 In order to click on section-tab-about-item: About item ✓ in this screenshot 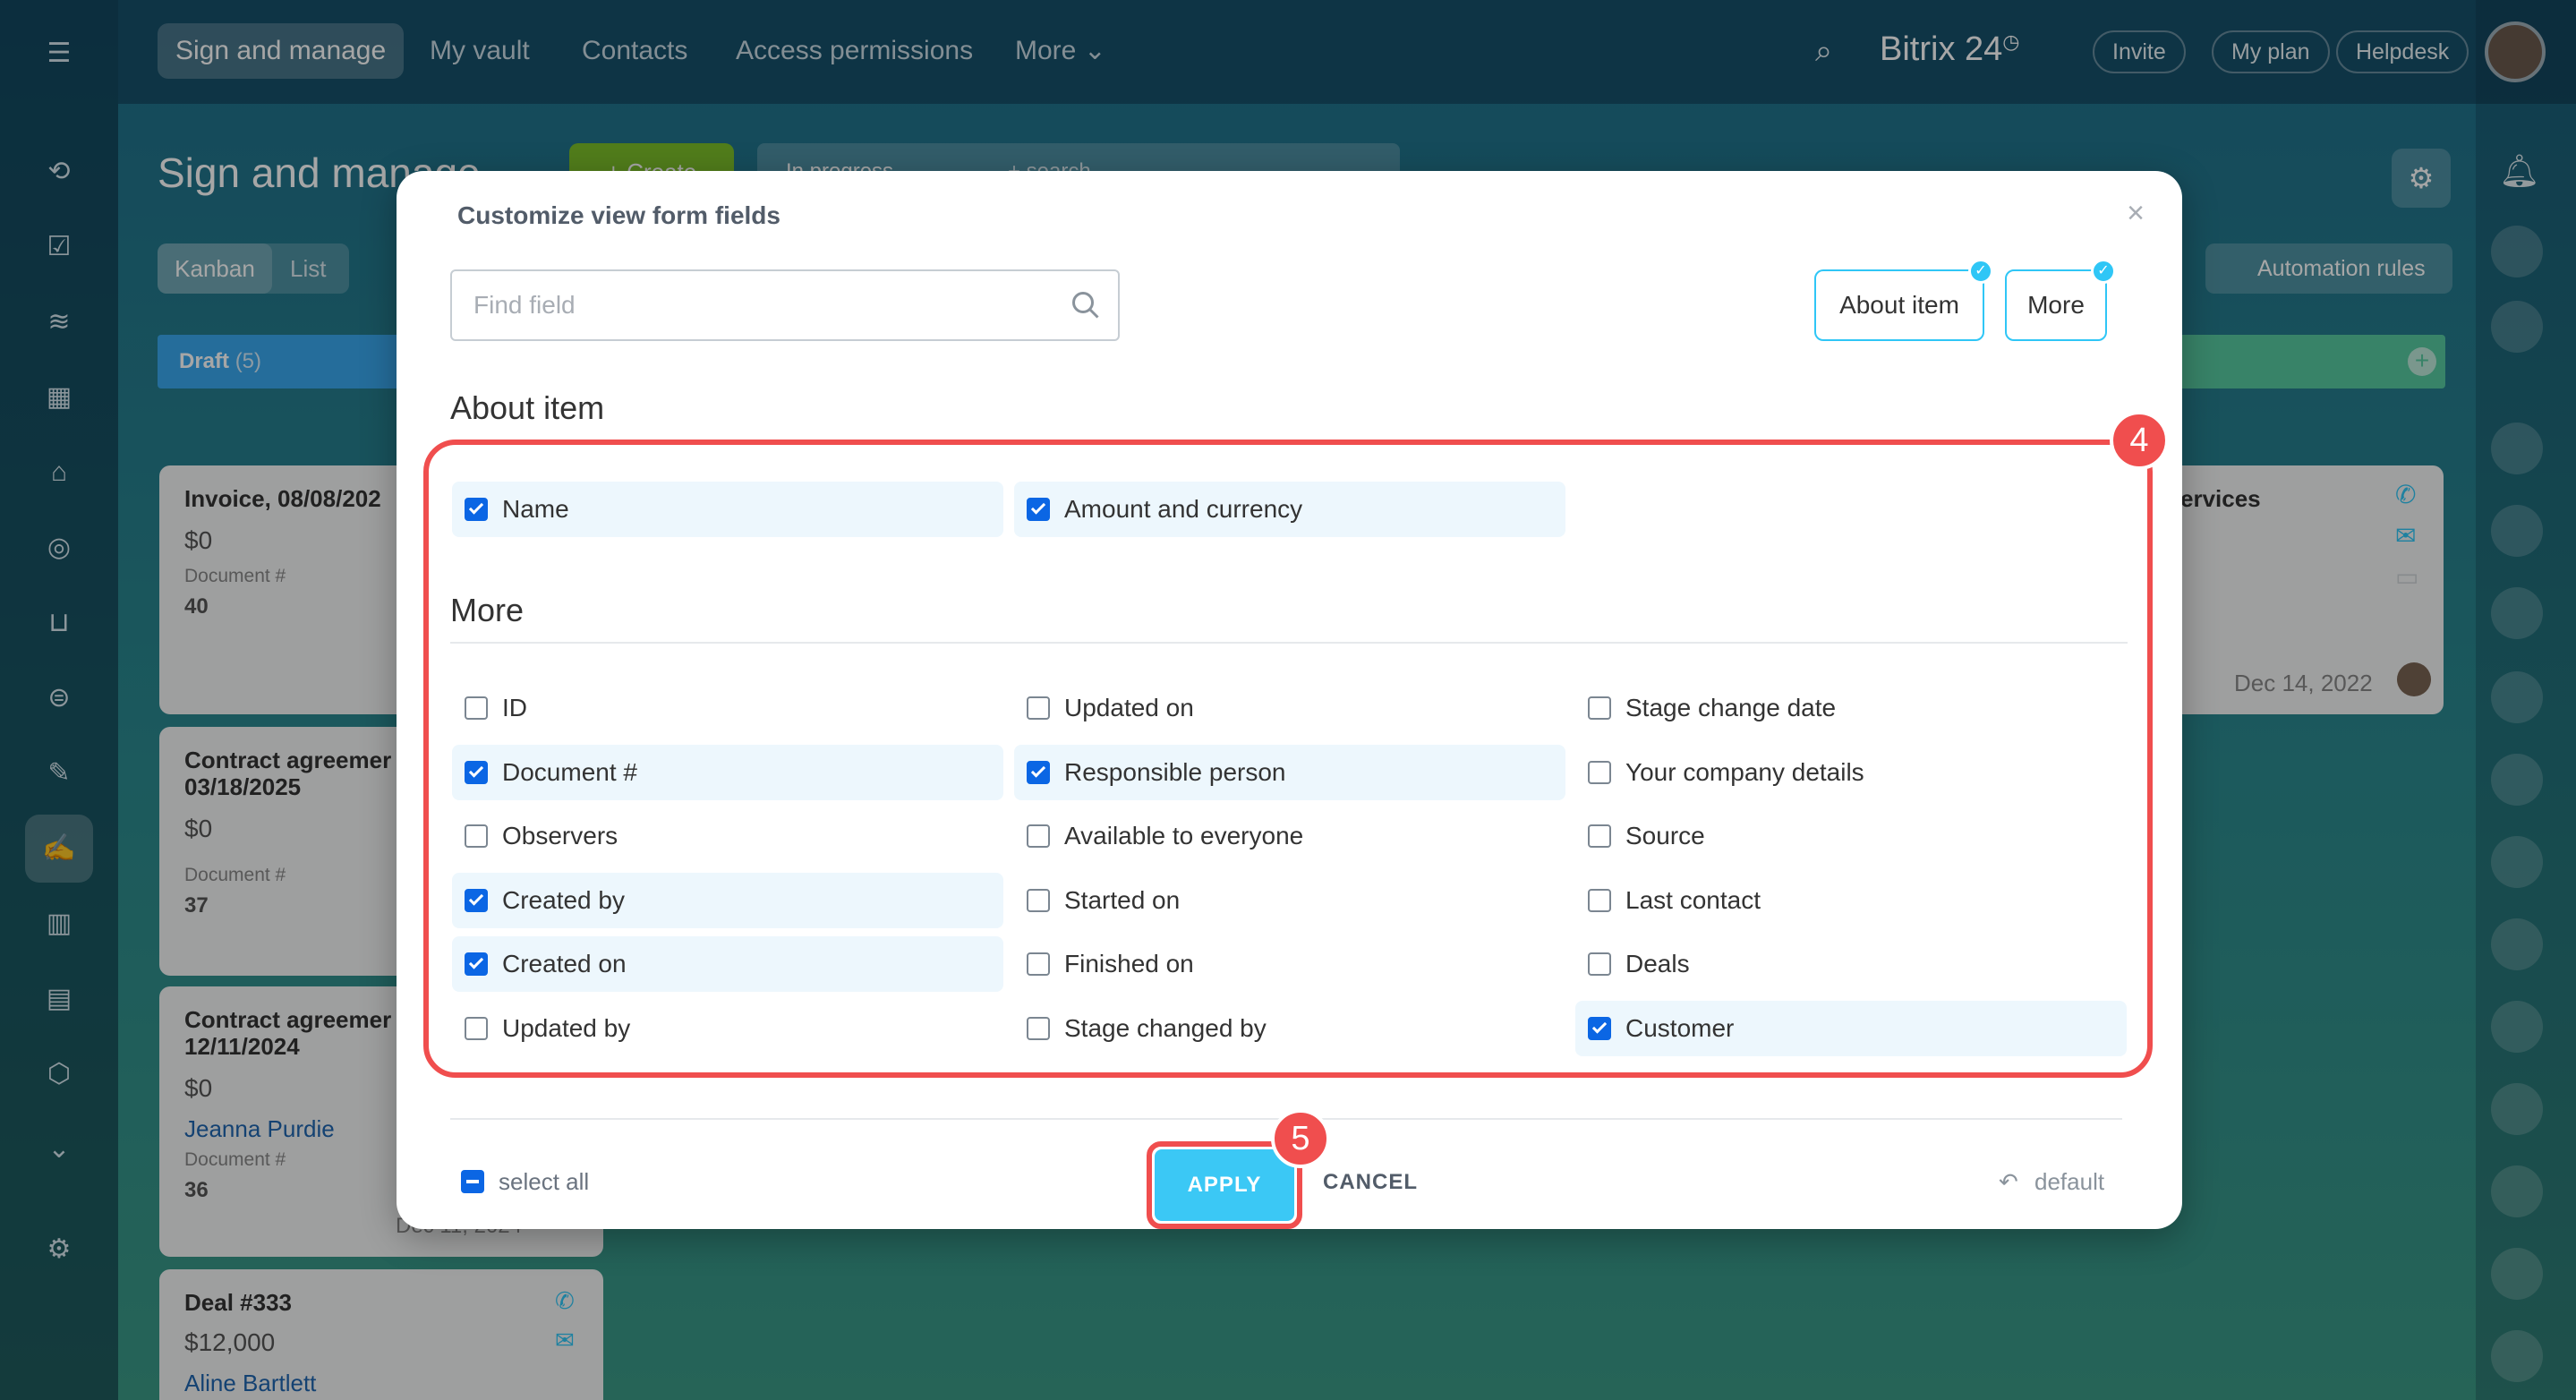, I will do `click(1903, 300)`.